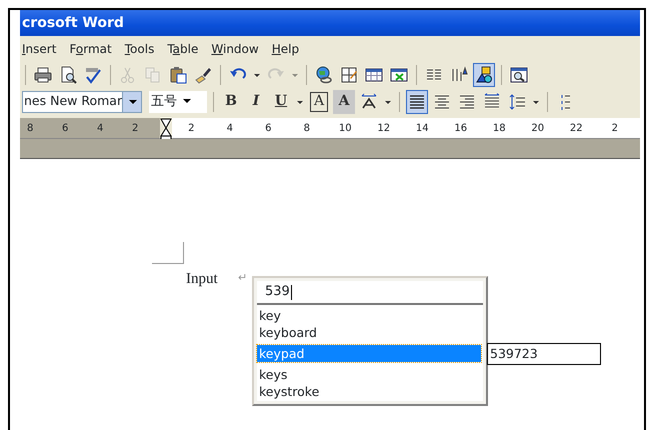 This screenshot has width=657, height=430. I want to click on menu-item: Table, so click(187, 49).